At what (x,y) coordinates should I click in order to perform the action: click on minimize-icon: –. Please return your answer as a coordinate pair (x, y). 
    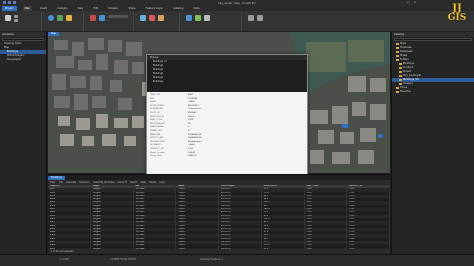
    Looking at the image, I should click on (402, 2).